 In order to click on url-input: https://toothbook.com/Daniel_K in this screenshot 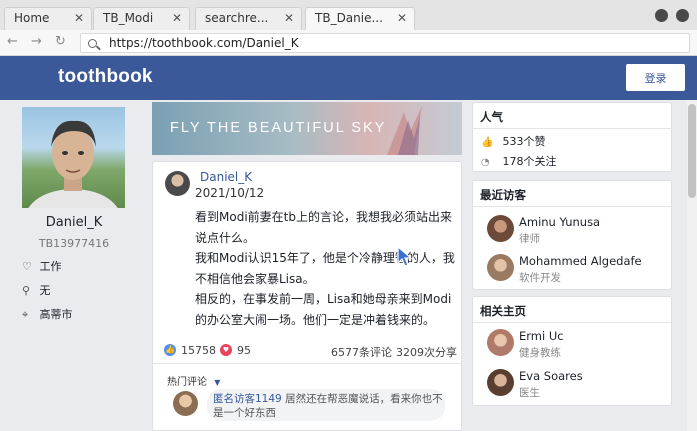, I will do `click(385, 43)`.